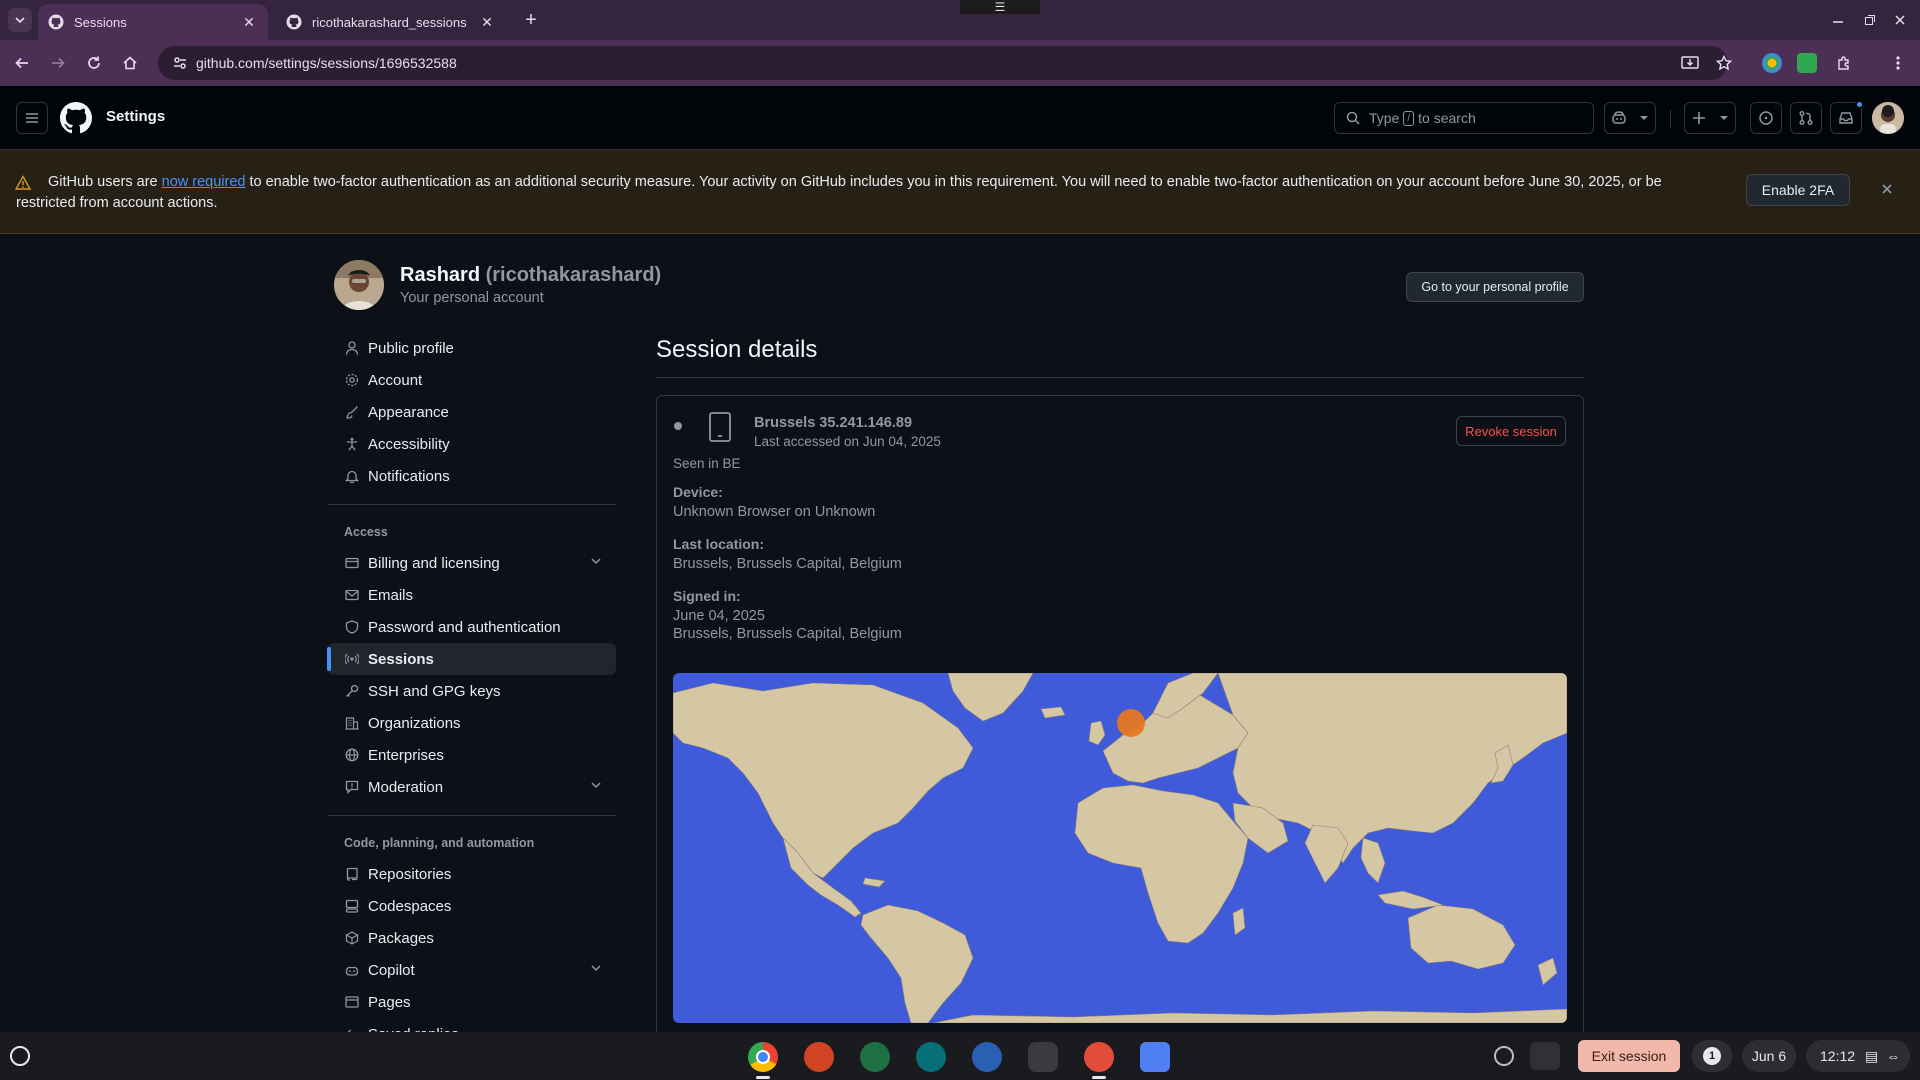 Image resolution: width=1920 pixels, height=1080 pixels. What do you see at coordinates (698, 492) in the screenshot?
I see `device-label: Device:` at bounding box center [698, 492].